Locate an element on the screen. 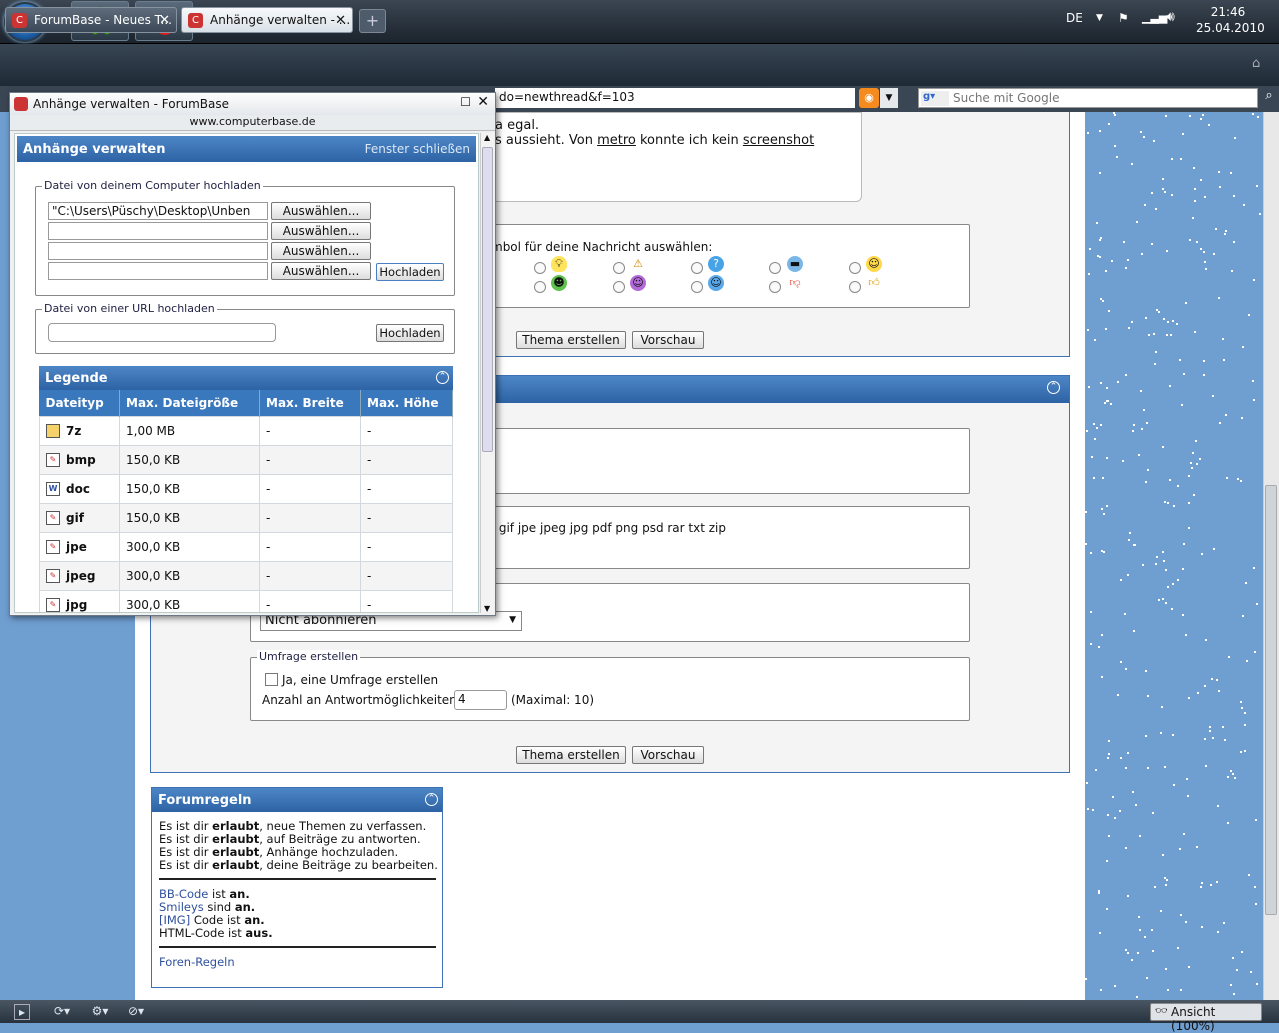  chevron-down-icon: ▼ is located at coordinates (512, 620).